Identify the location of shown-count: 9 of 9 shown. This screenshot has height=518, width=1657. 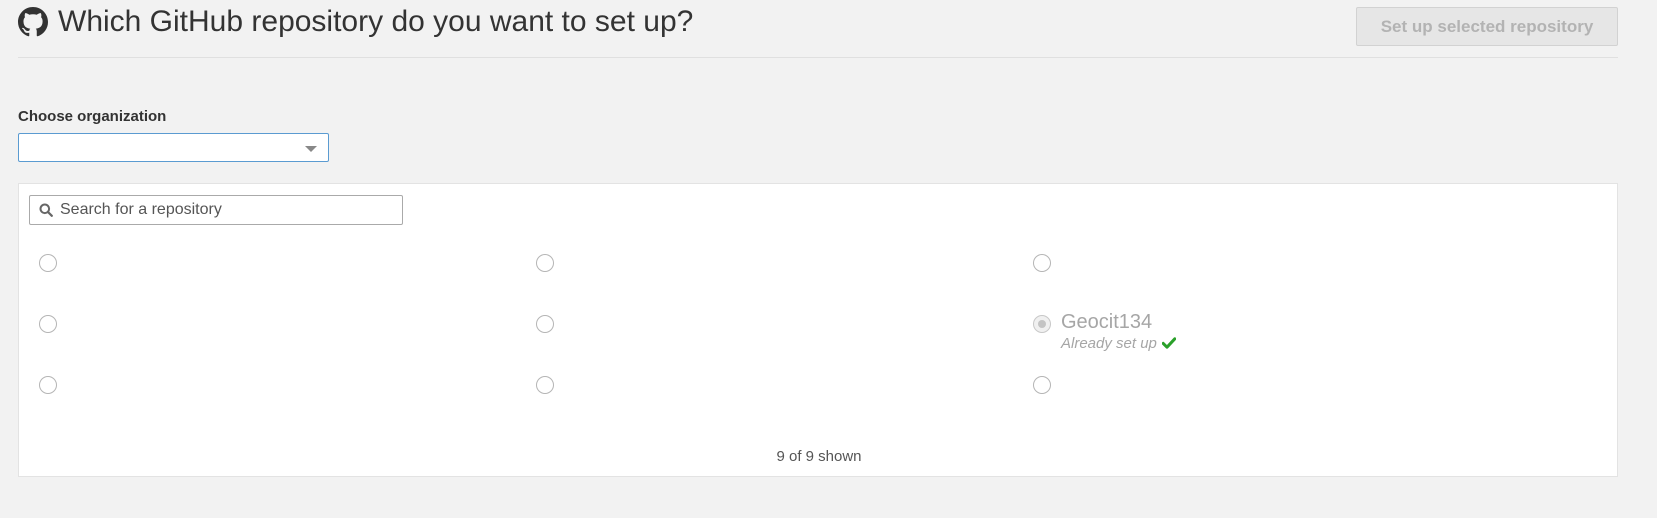
(819, 456).